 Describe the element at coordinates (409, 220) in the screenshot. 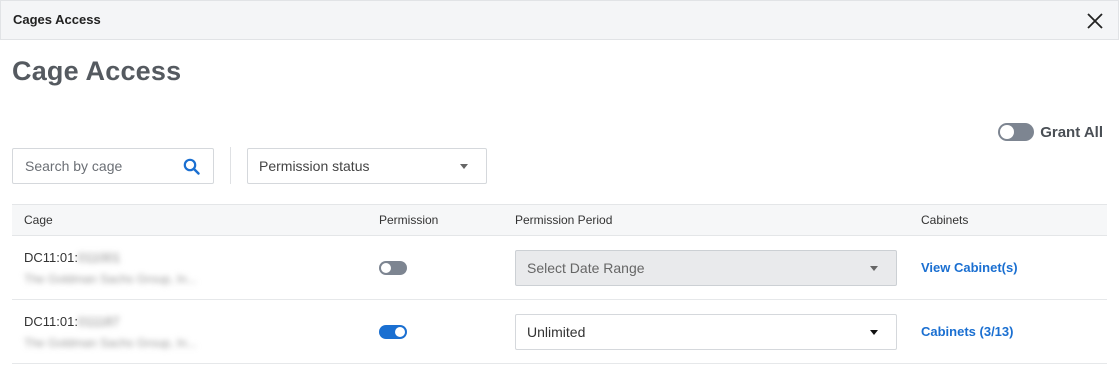

I see `header-permission: Permission` at that location.